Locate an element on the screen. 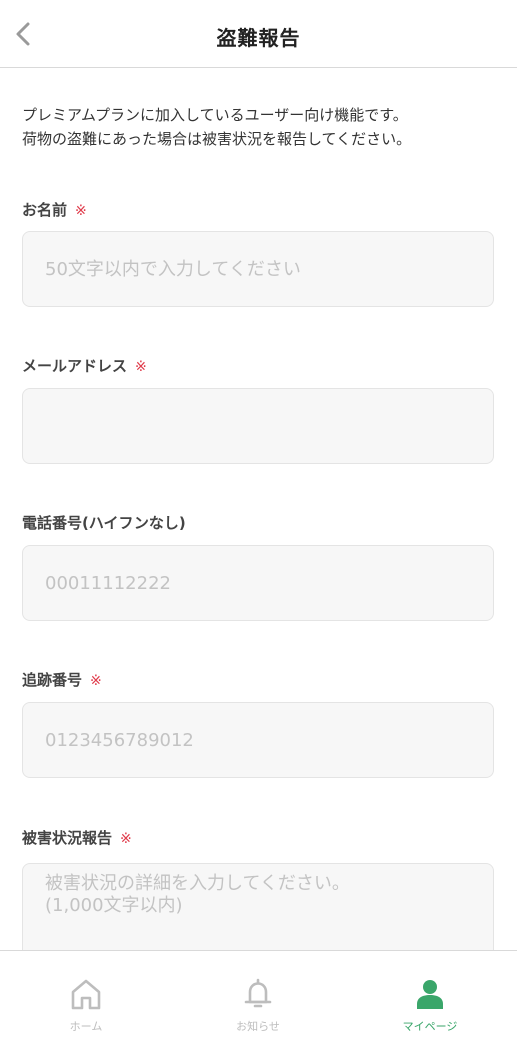 The image size is (517, 1049). tracking-label: 追跡番号 ※ is located at coordinates (62, 679).